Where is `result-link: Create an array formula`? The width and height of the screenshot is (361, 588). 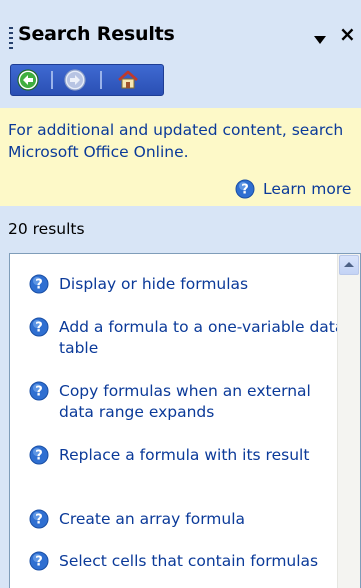
result-link: Create an array formula is located at coordinates (204, 519).